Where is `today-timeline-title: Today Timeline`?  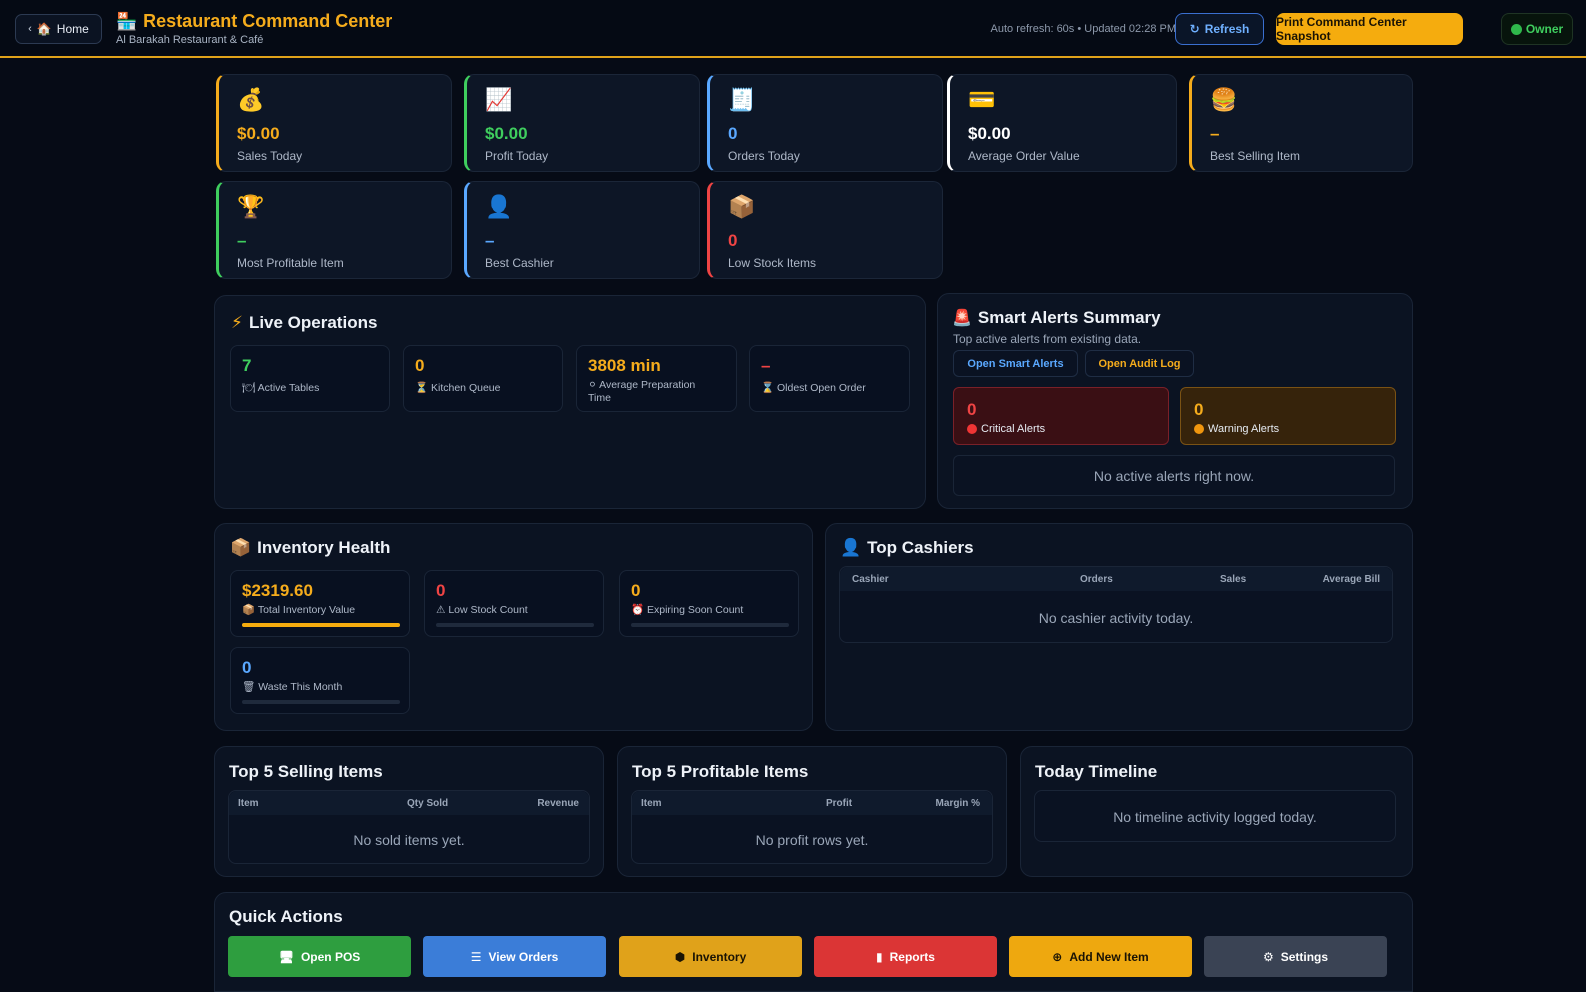 today-timeline-title: Today Timeline is located at coordinates (1096, 771).